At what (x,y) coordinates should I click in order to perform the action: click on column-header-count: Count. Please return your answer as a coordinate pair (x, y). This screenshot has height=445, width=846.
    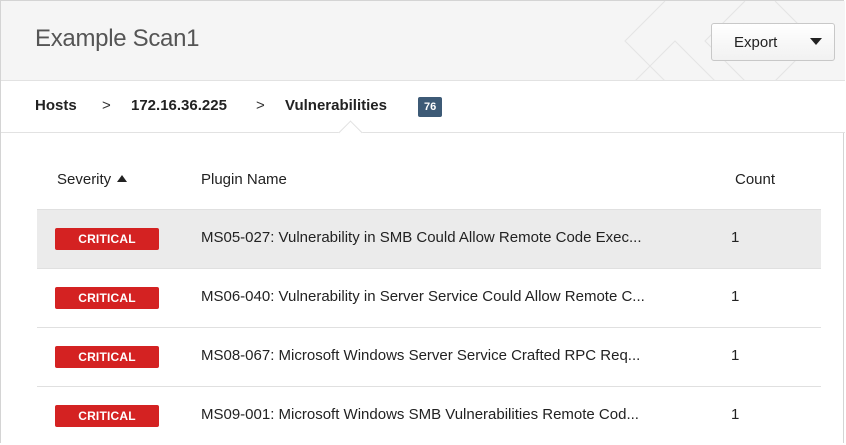
    Looking at the image, I should click on (755, 179).